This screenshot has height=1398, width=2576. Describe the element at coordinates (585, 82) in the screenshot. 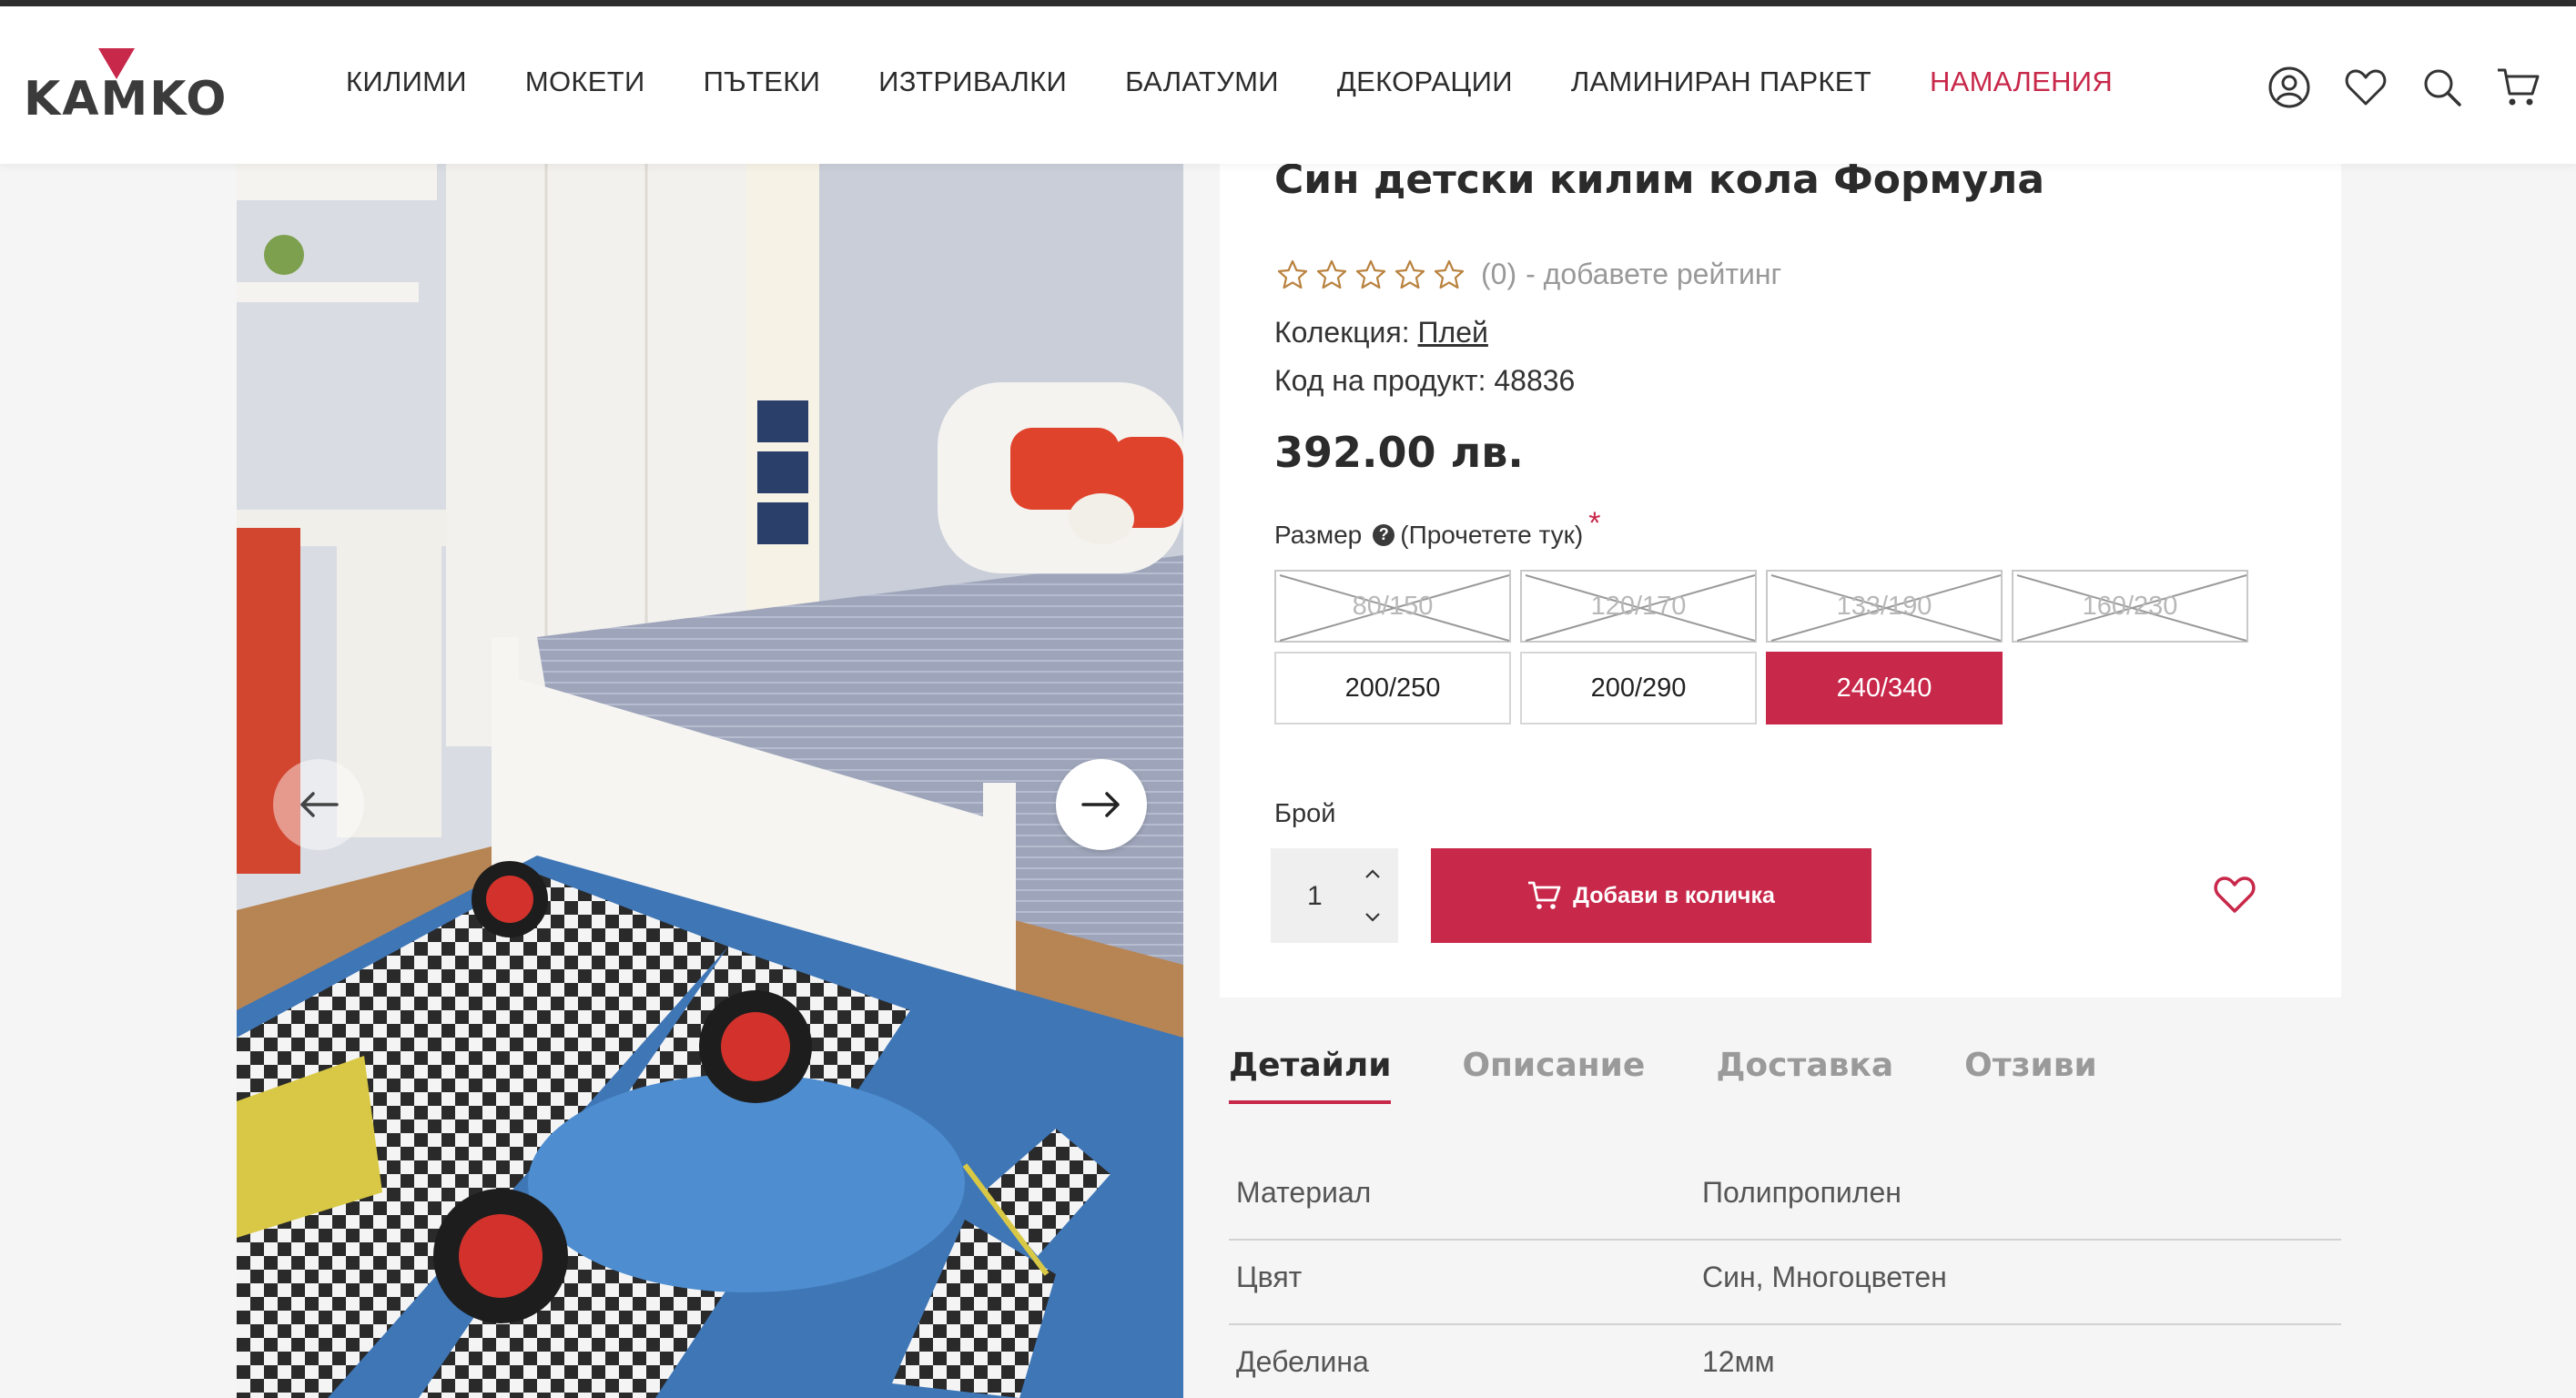

I see `nav-item-mokets: МОКЕТИ` at that location.